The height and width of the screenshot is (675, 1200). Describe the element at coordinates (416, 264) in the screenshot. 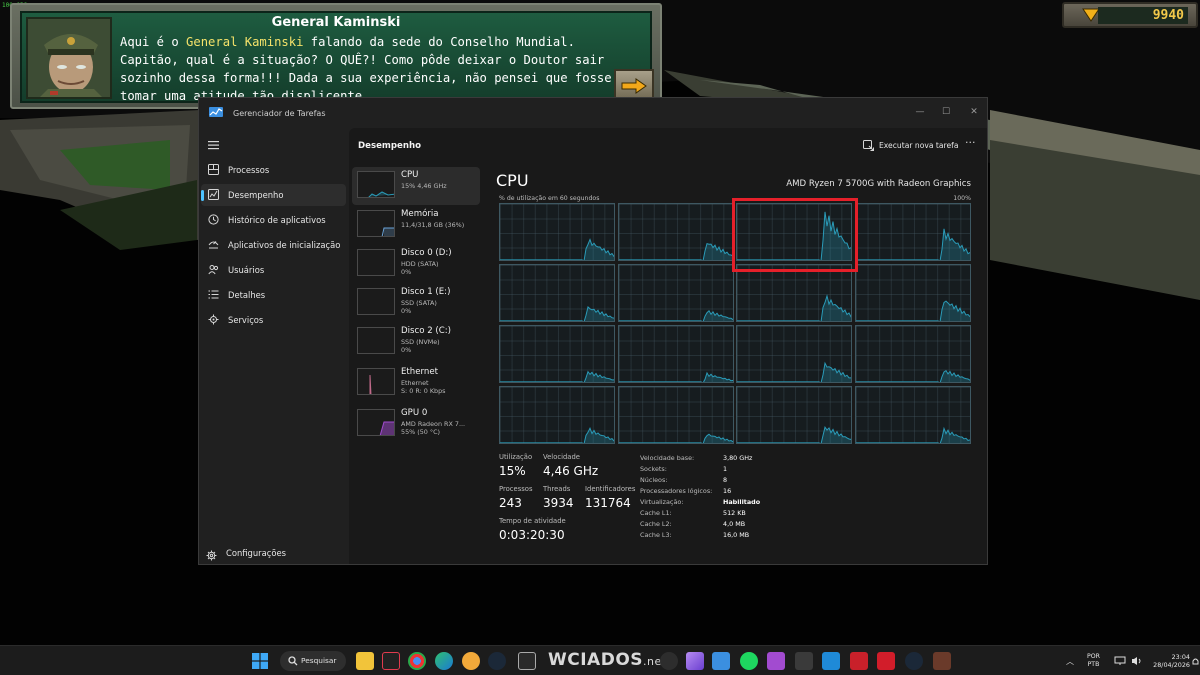

I see `resource-disco-0: Disco 0 (D:) HDD (SATA) 0%` at that location.